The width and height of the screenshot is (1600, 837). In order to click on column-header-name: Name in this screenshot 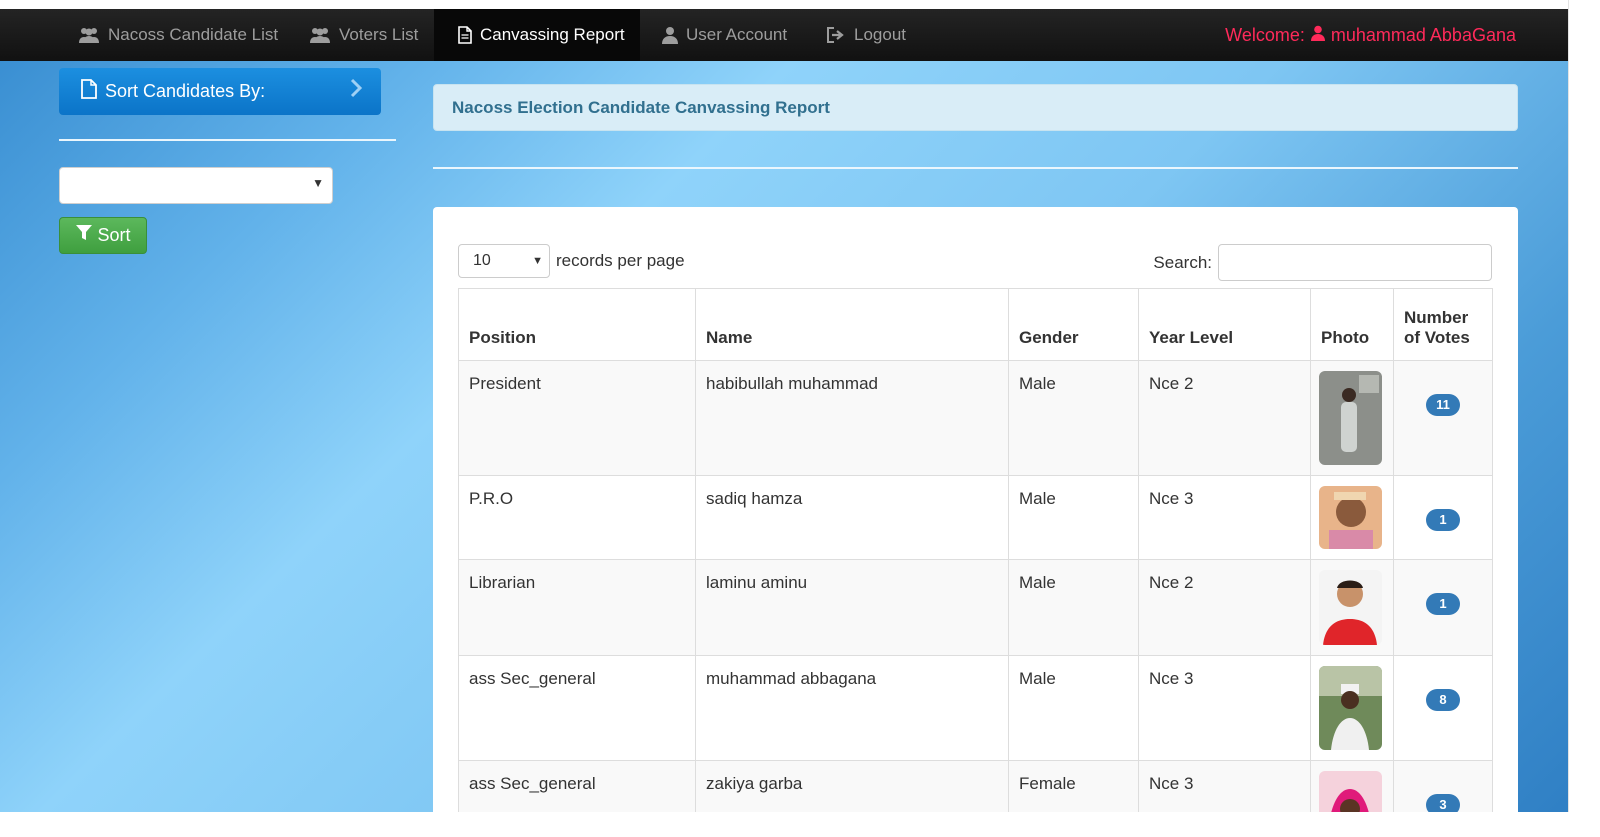, I will do `click(852, 324)`.